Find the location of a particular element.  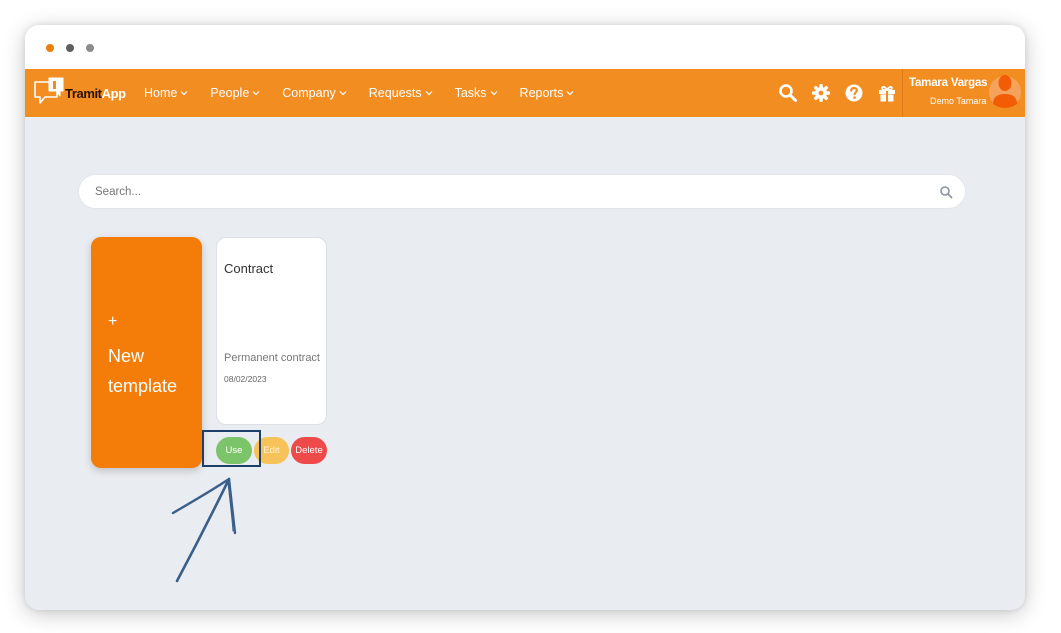

gear-icon is located at coordinates (821, 93).